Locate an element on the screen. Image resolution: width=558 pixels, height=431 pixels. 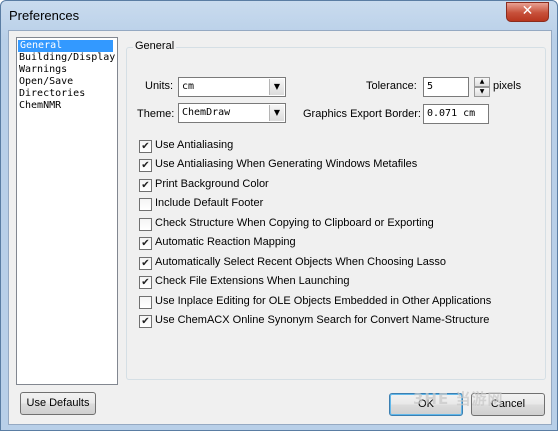
option-label: Use Antialiasing is located at coordinates (194, 145).